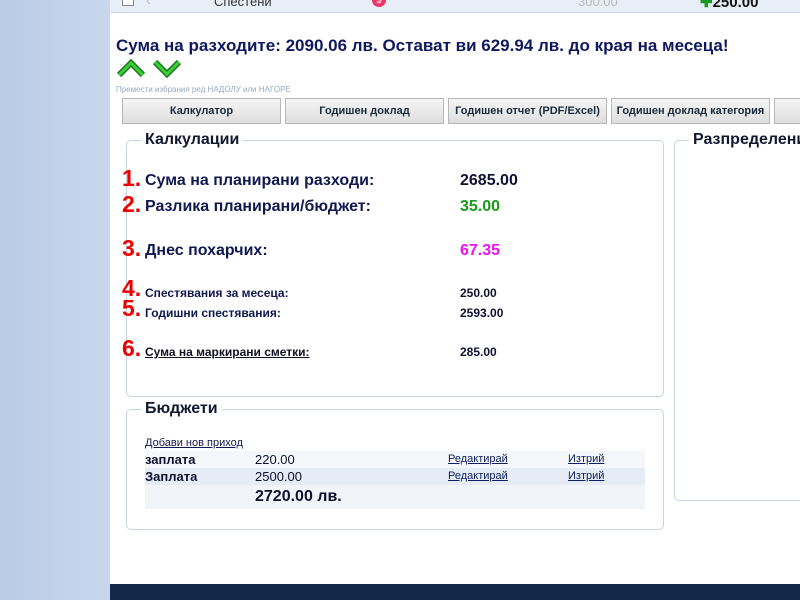 The height and width of the screenshot is (600, 800). Describe the element at coordinates (206, 250) in the screenshot. I see `spent-today-label: Днес похарчих:` at that location.